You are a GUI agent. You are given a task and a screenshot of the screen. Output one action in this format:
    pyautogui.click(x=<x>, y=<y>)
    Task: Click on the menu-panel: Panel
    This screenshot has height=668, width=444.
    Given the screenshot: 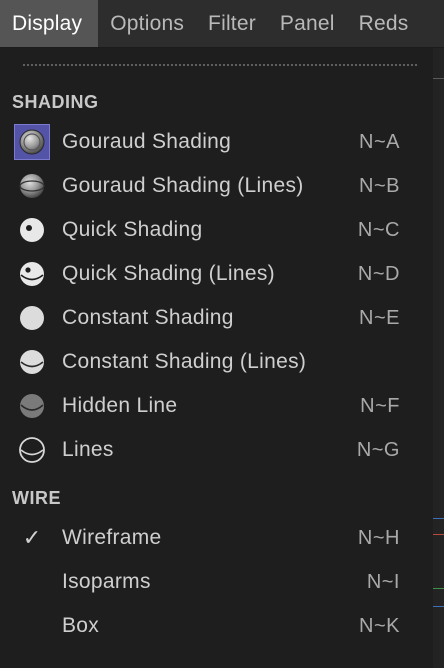 What is the action you would take?
    pyautogui.click(x=307, y=23)
    